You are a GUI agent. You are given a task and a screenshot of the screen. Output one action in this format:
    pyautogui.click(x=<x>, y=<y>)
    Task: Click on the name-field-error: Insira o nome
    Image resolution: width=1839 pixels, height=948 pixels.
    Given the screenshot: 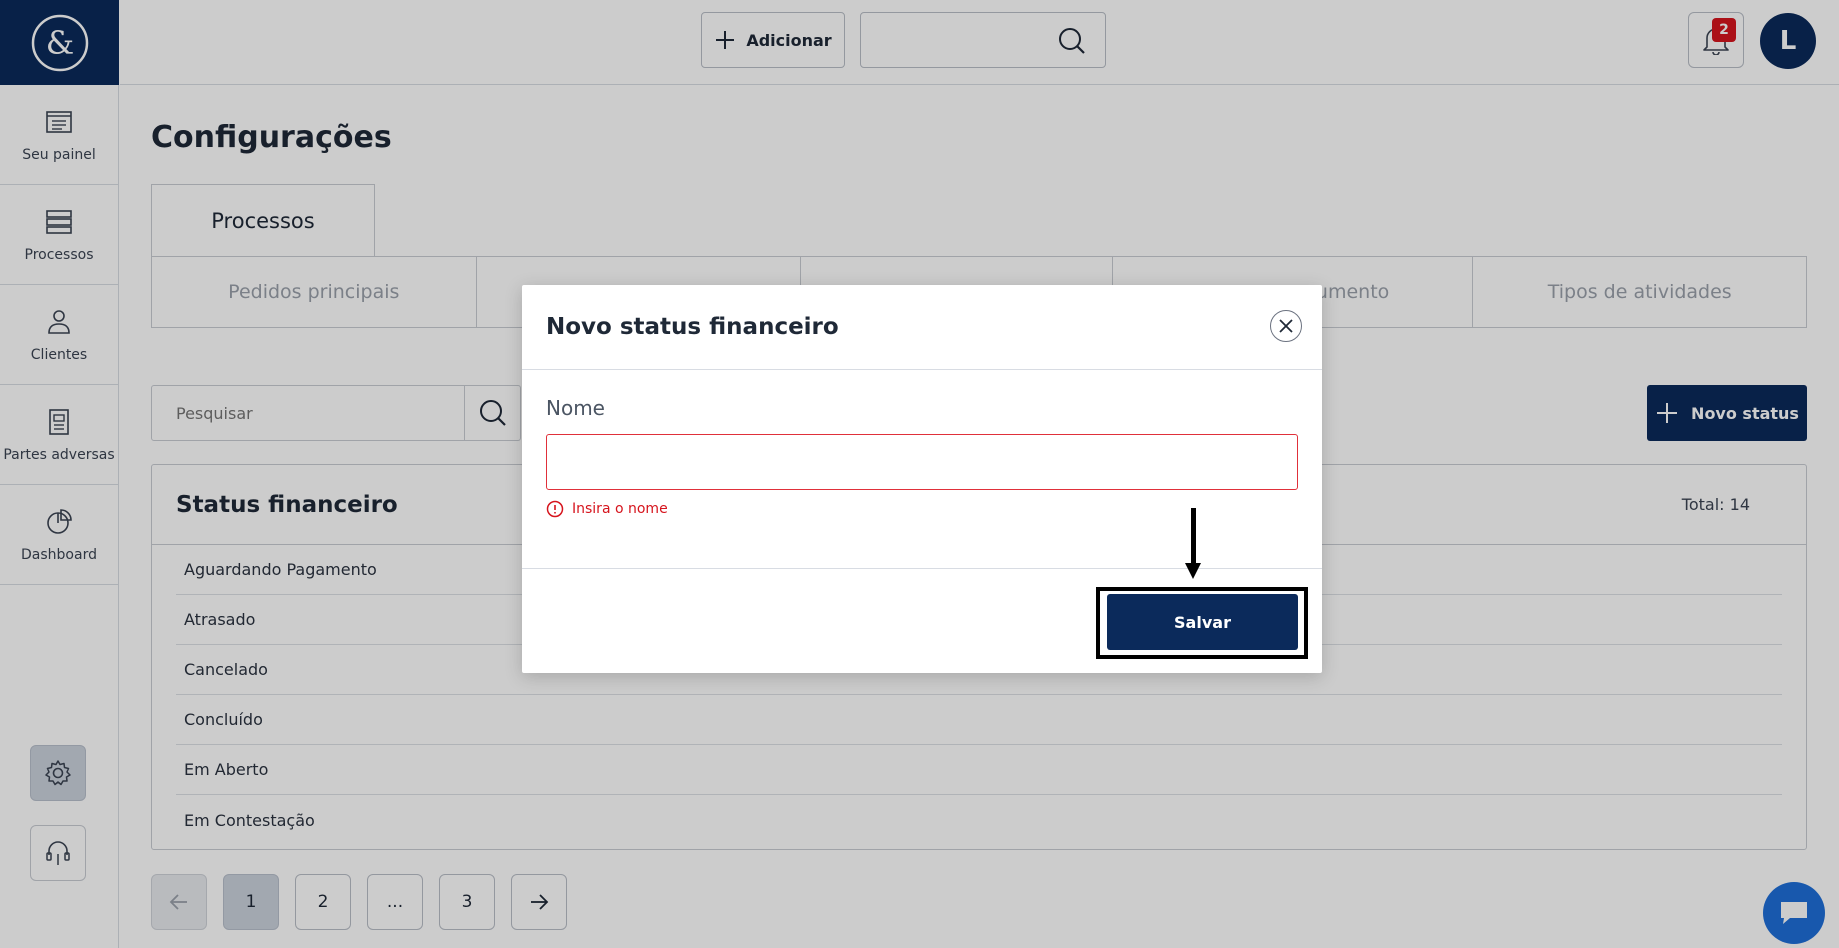 What is the action you would take?
    pyautogui.click(x=607, y=509)
    